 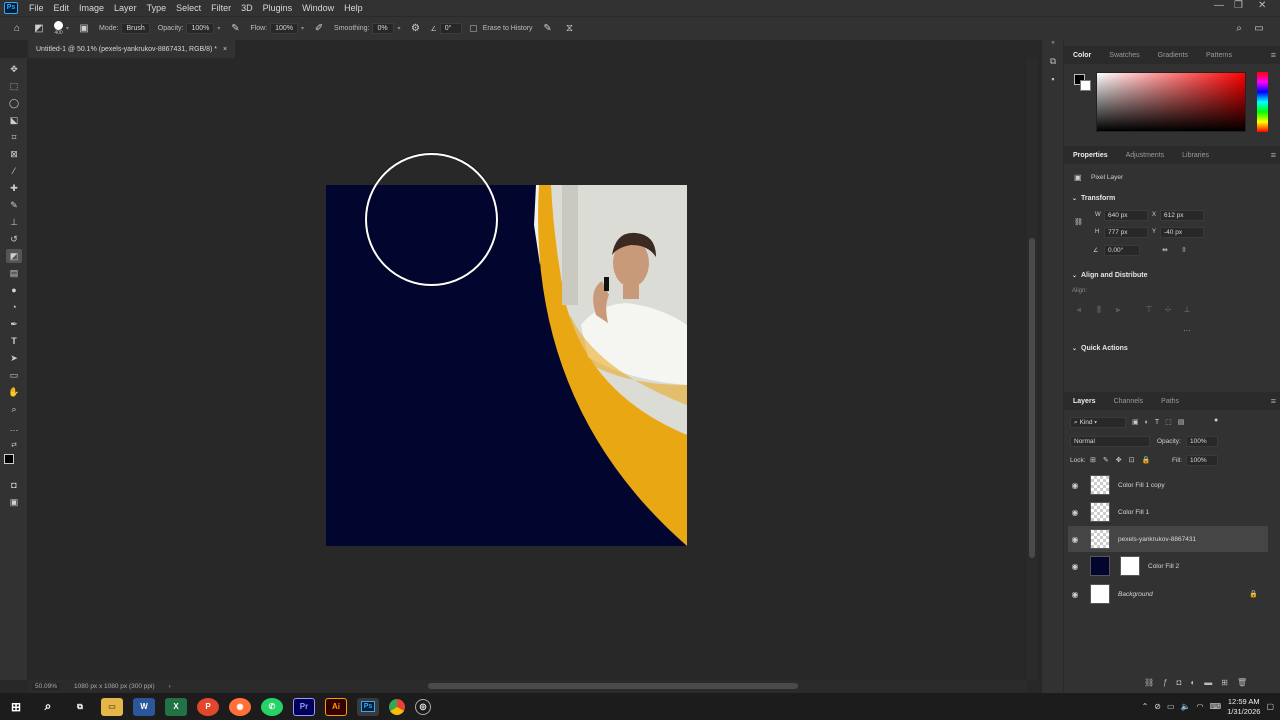 What do you see at coordinates (1262, 5) in the screenshot?
I see `close-window-icon: ✕` at bounding box center [1262, 5].